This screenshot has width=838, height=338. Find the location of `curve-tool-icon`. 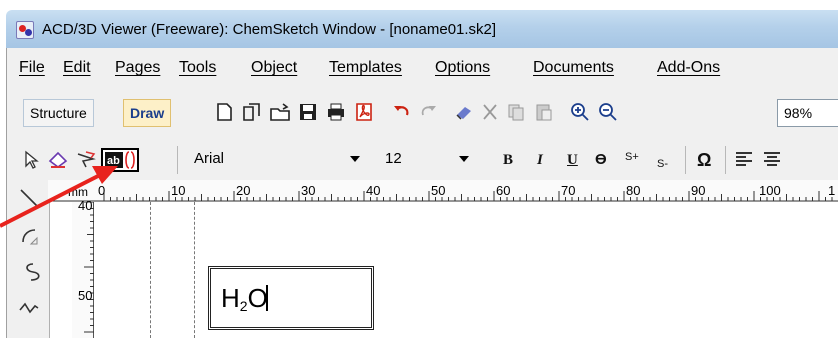

curve-tool-icon is located at coordinates (29, 272).